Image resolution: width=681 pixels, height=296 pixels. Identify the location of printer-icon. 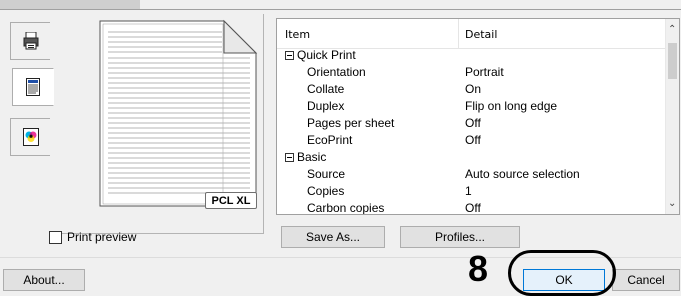
(30, 41).